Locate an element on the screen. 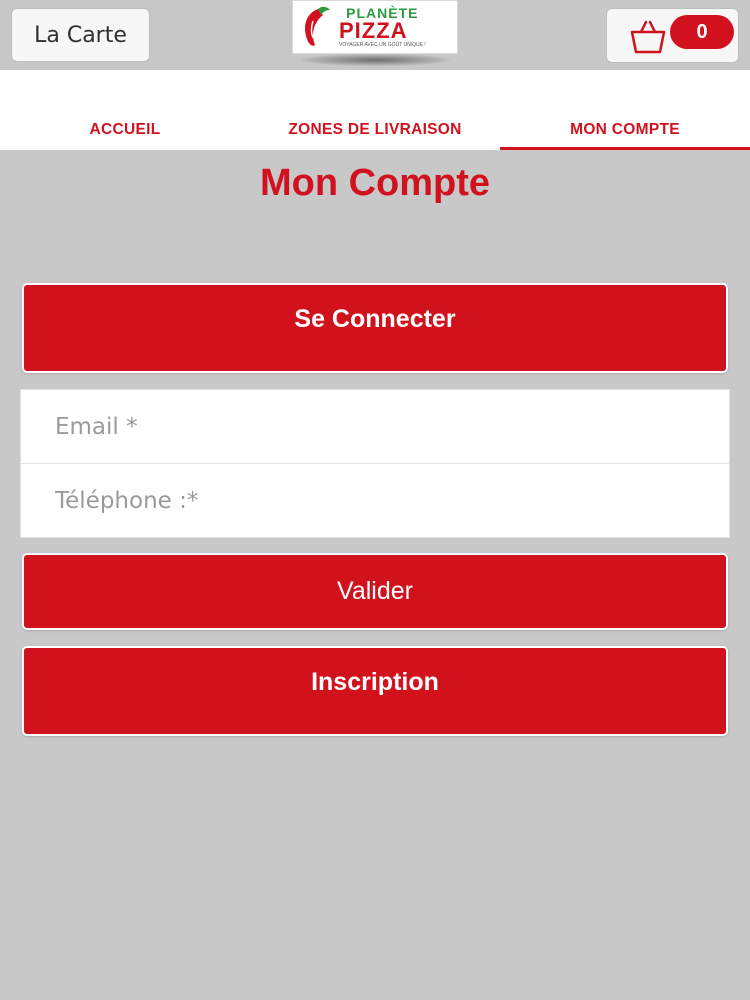 This screenshot has width=750, height=1000. connect-button: Se Connecter is located at coordinates (375, 328).